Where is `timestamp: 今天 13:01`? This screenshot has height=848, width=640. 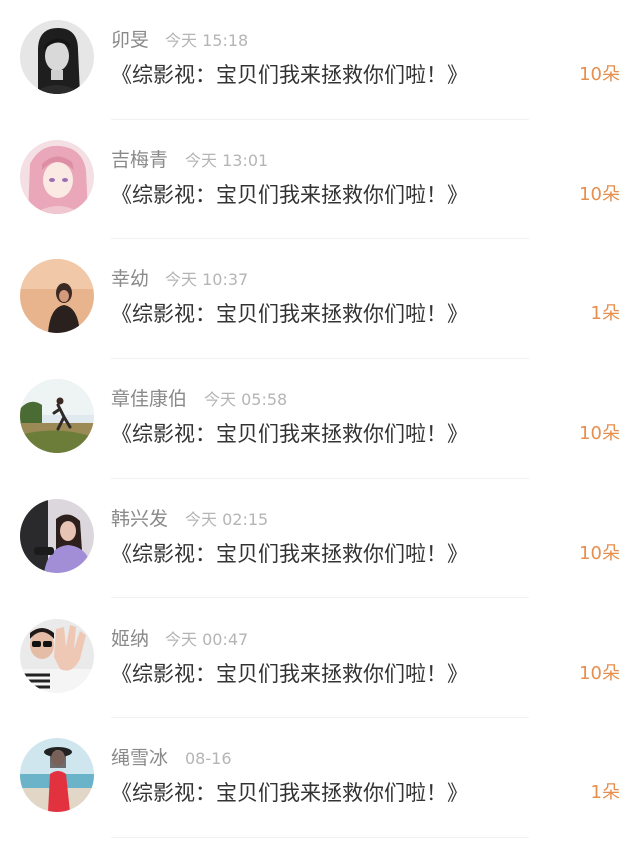 timestamp: 今天 13:01 is located at coordinates (227, 160).